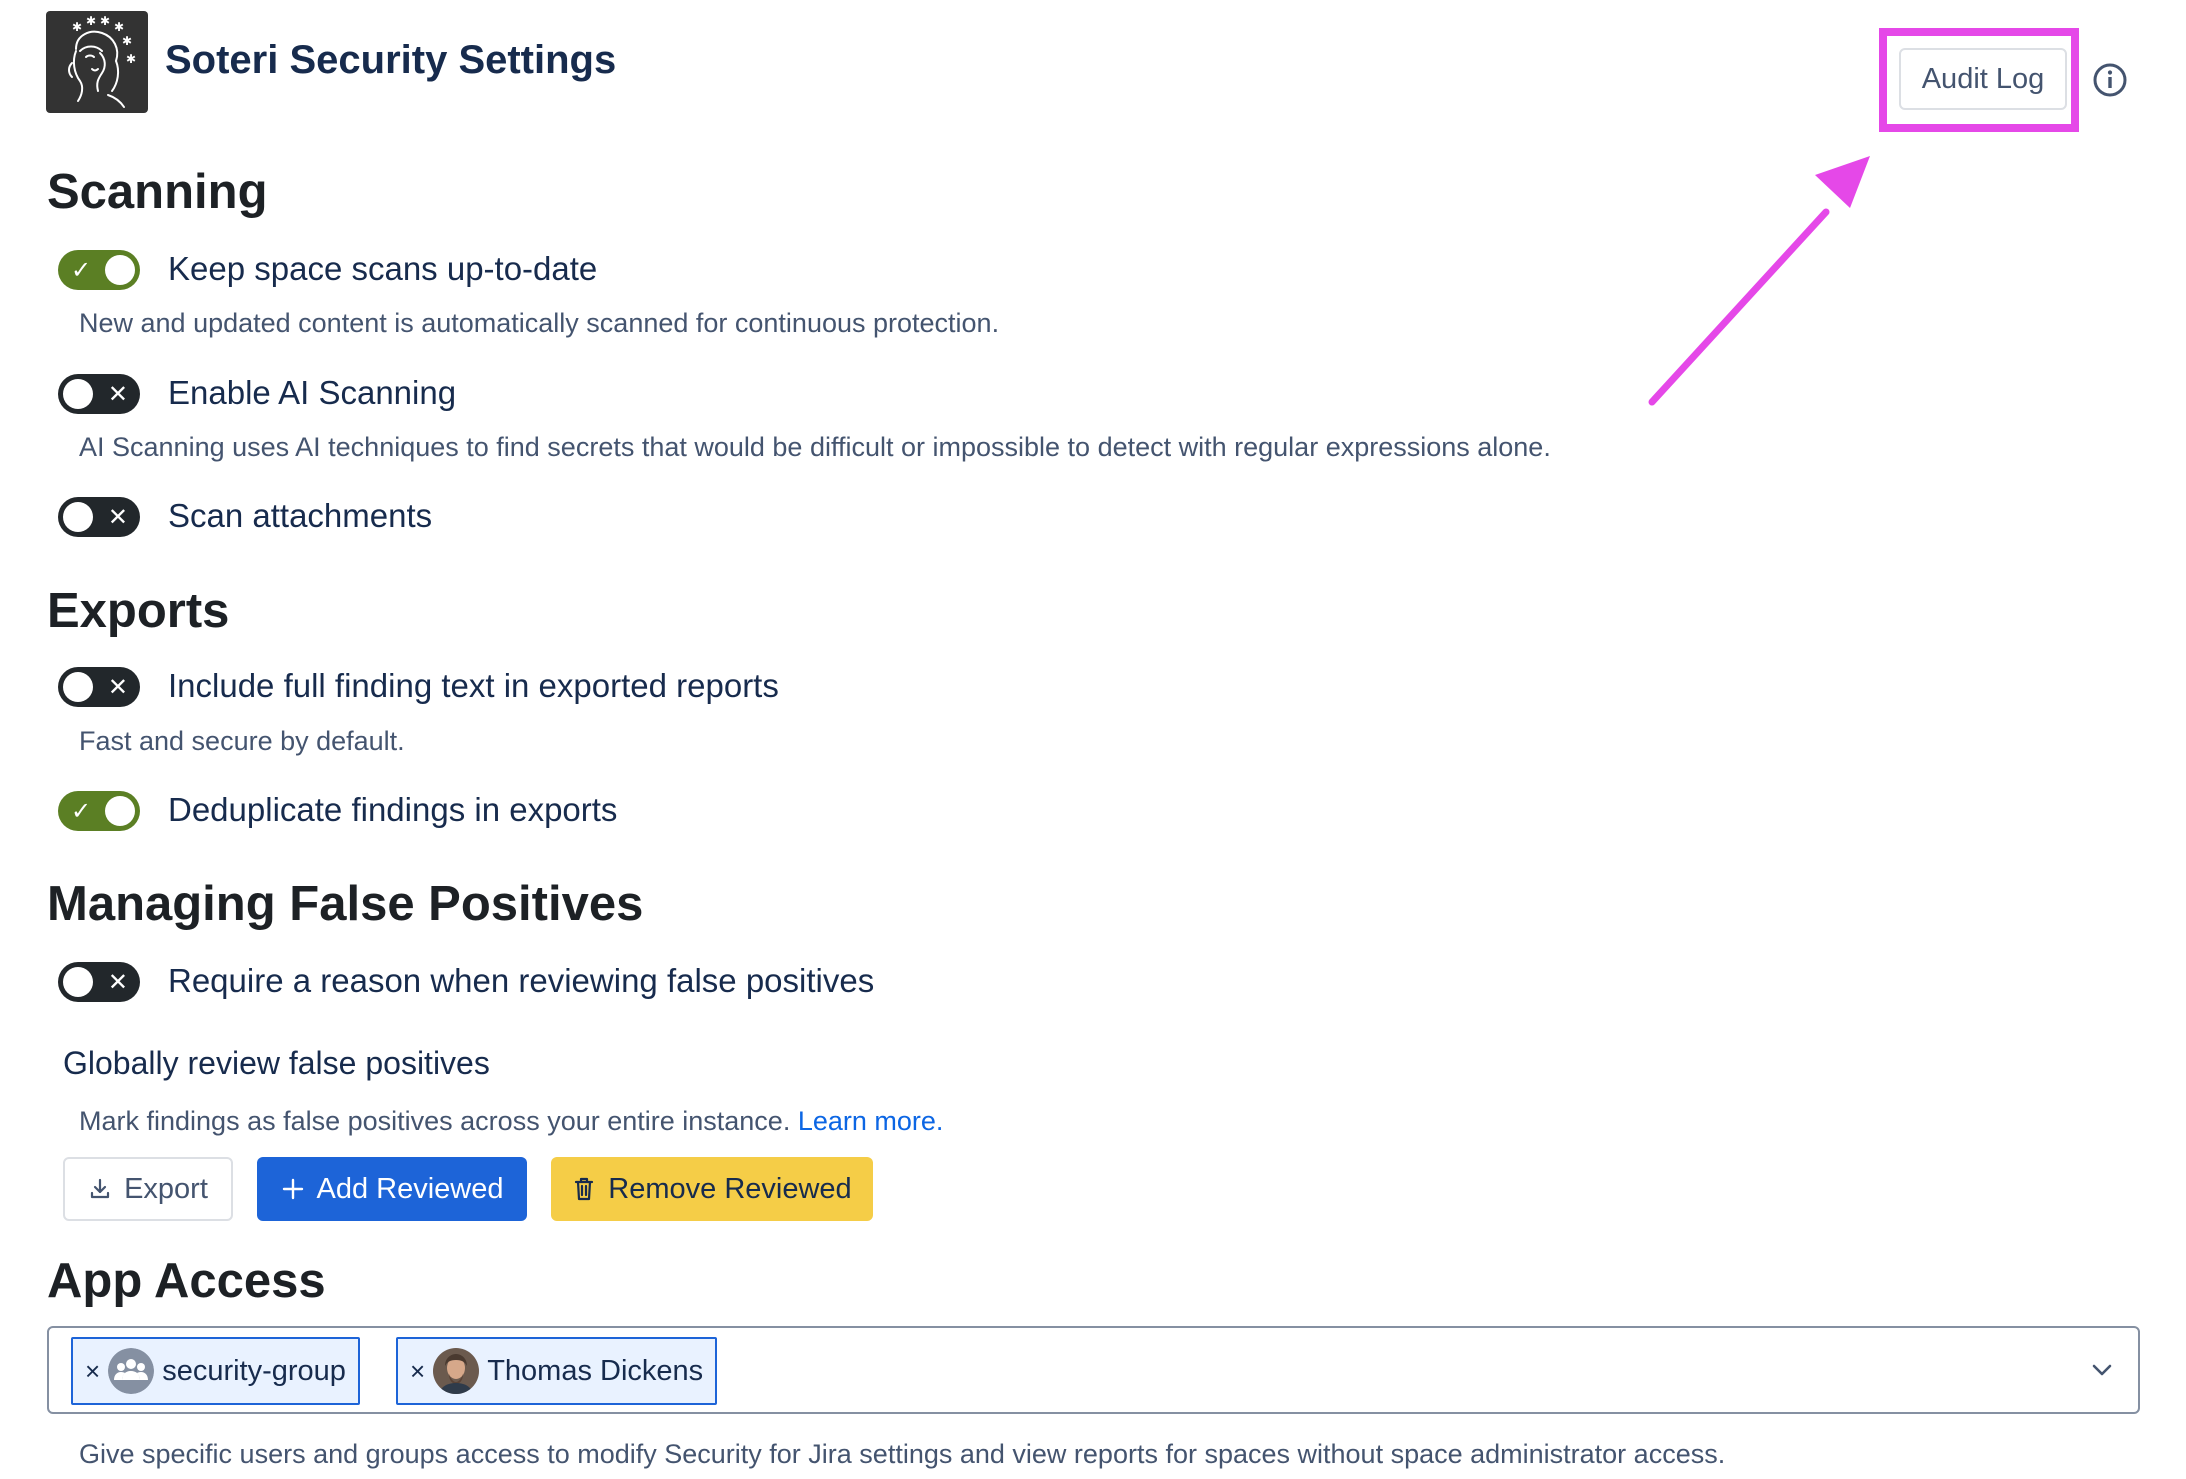 Image resolution: width=2186 pixels, height=1479 pixels. I want to click on toggle-dedupe: ✓, so click(99, 811).